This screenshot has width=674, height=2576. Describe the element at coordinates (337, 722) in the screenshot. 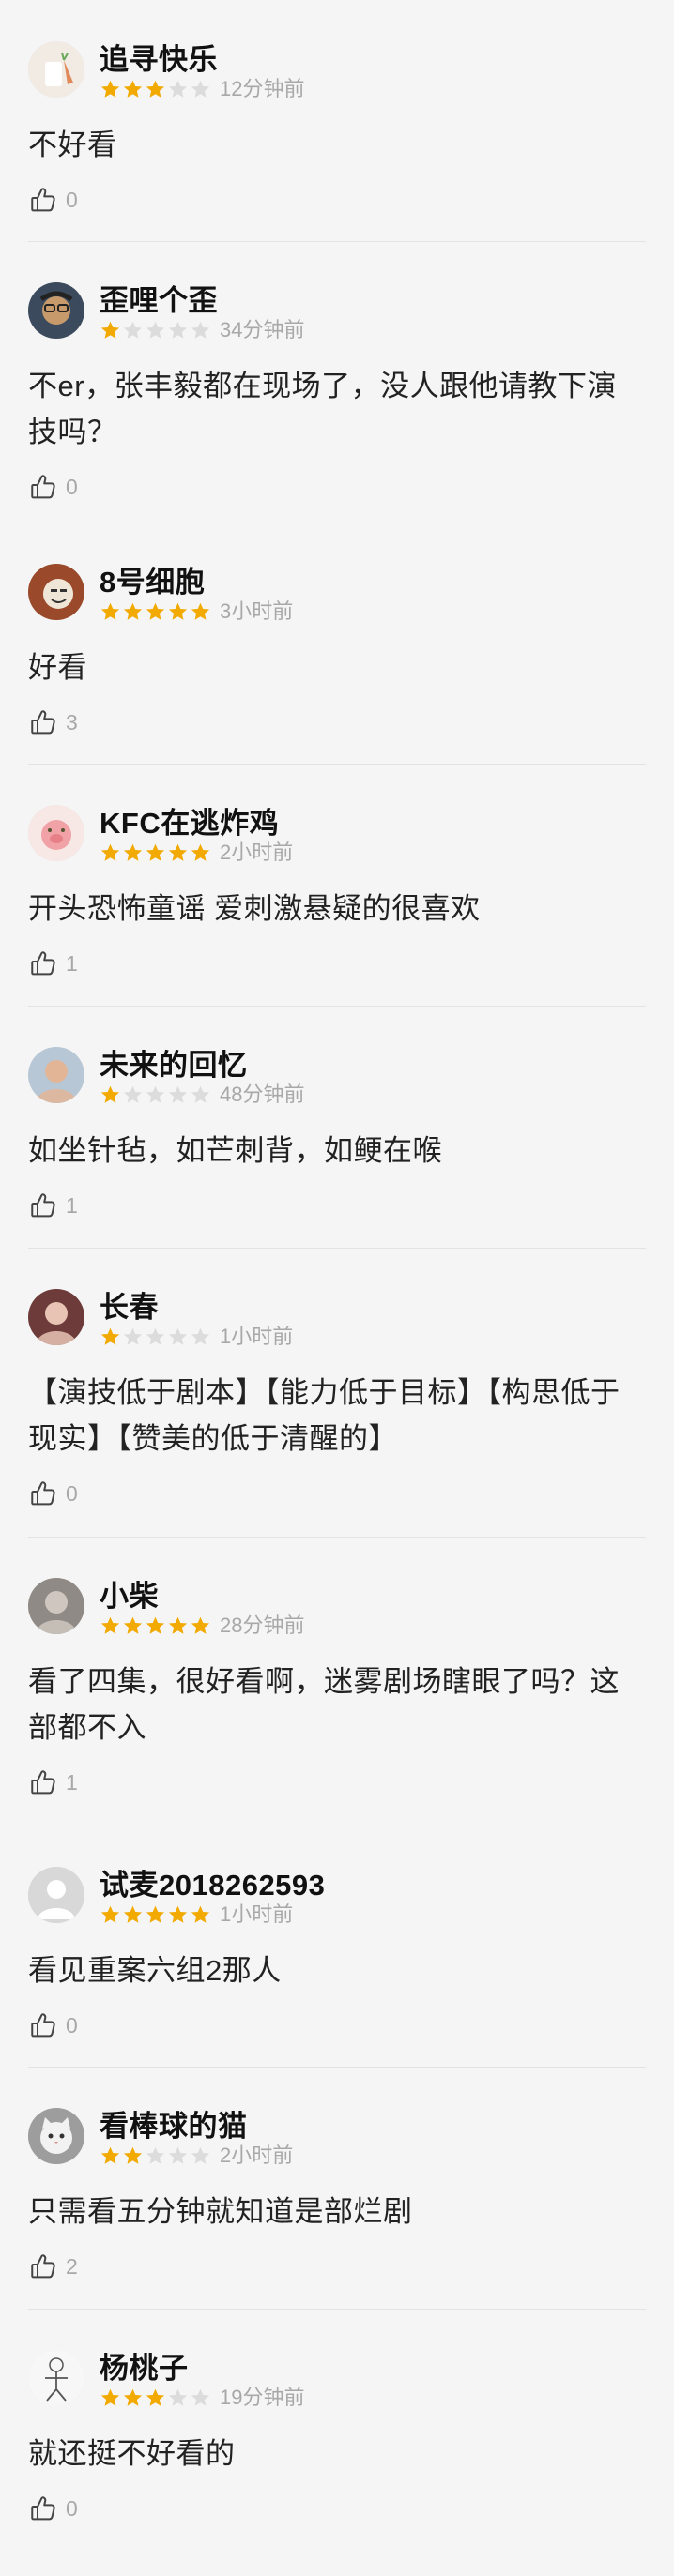

I see `like-button: 3` at that location.